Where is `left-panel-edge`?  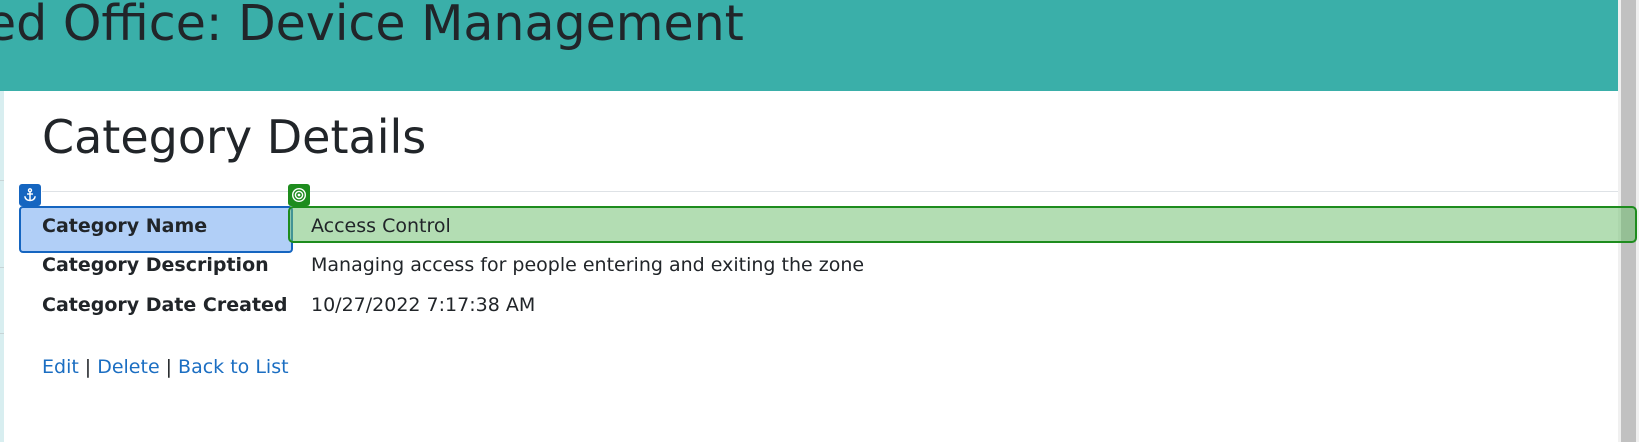
left-panel-edge is located at coordinates (2, 266).